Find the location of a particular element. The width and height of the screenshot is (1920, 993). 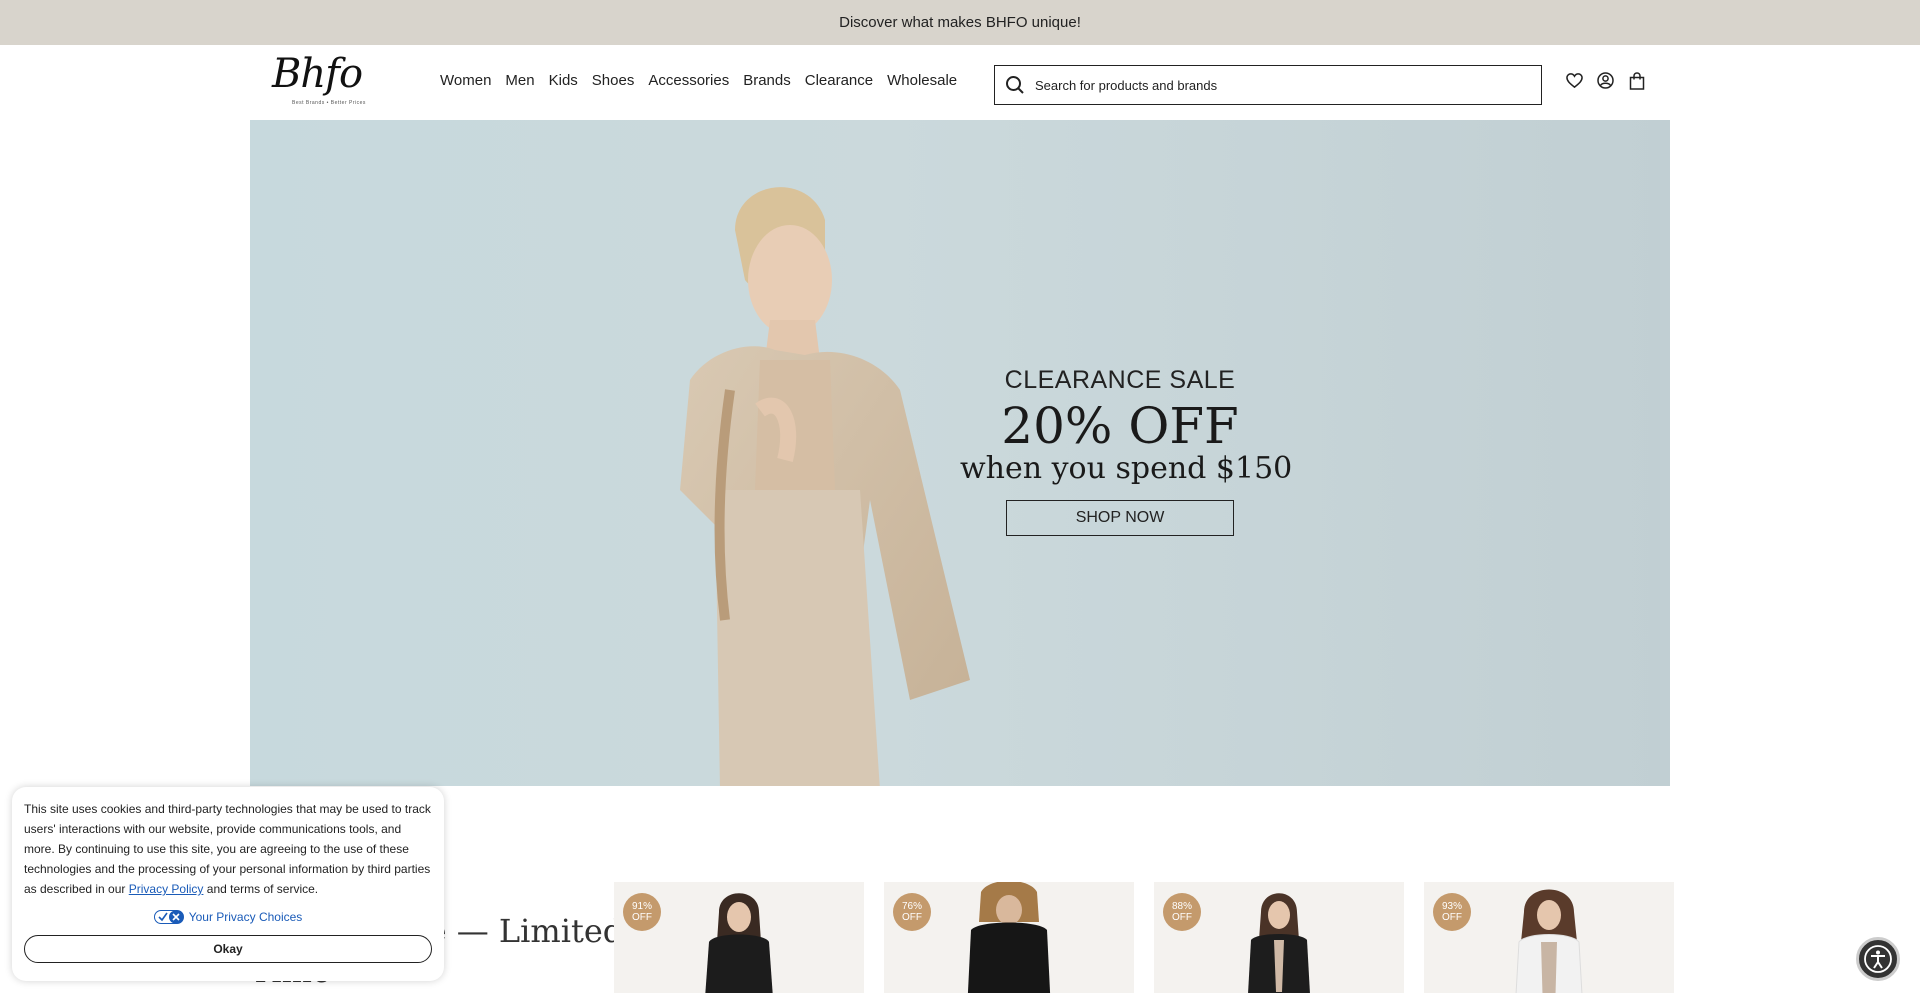

discount-badge: 76% OFF is located at coordinates (912, 912).